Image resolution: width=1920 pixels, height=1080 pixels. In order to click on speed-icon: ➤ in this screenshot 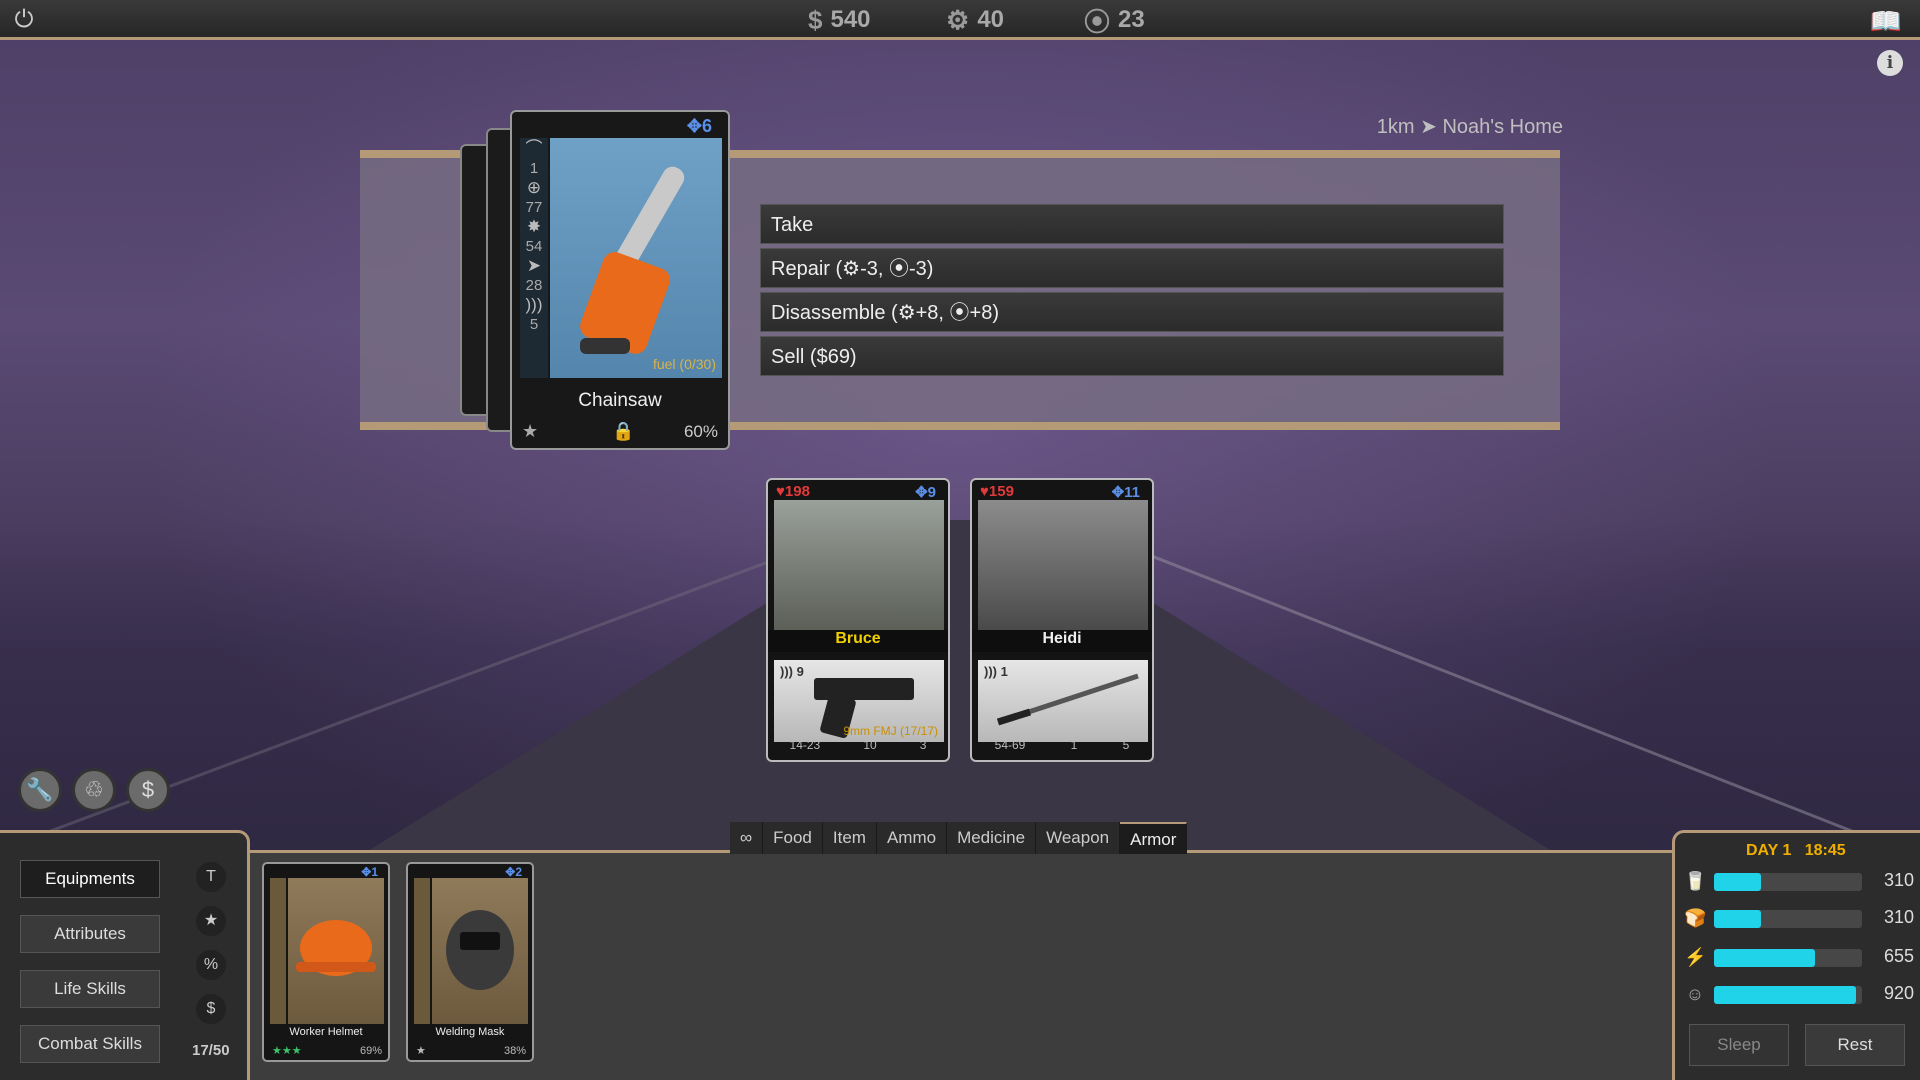, I will do `click(534, 265)`.